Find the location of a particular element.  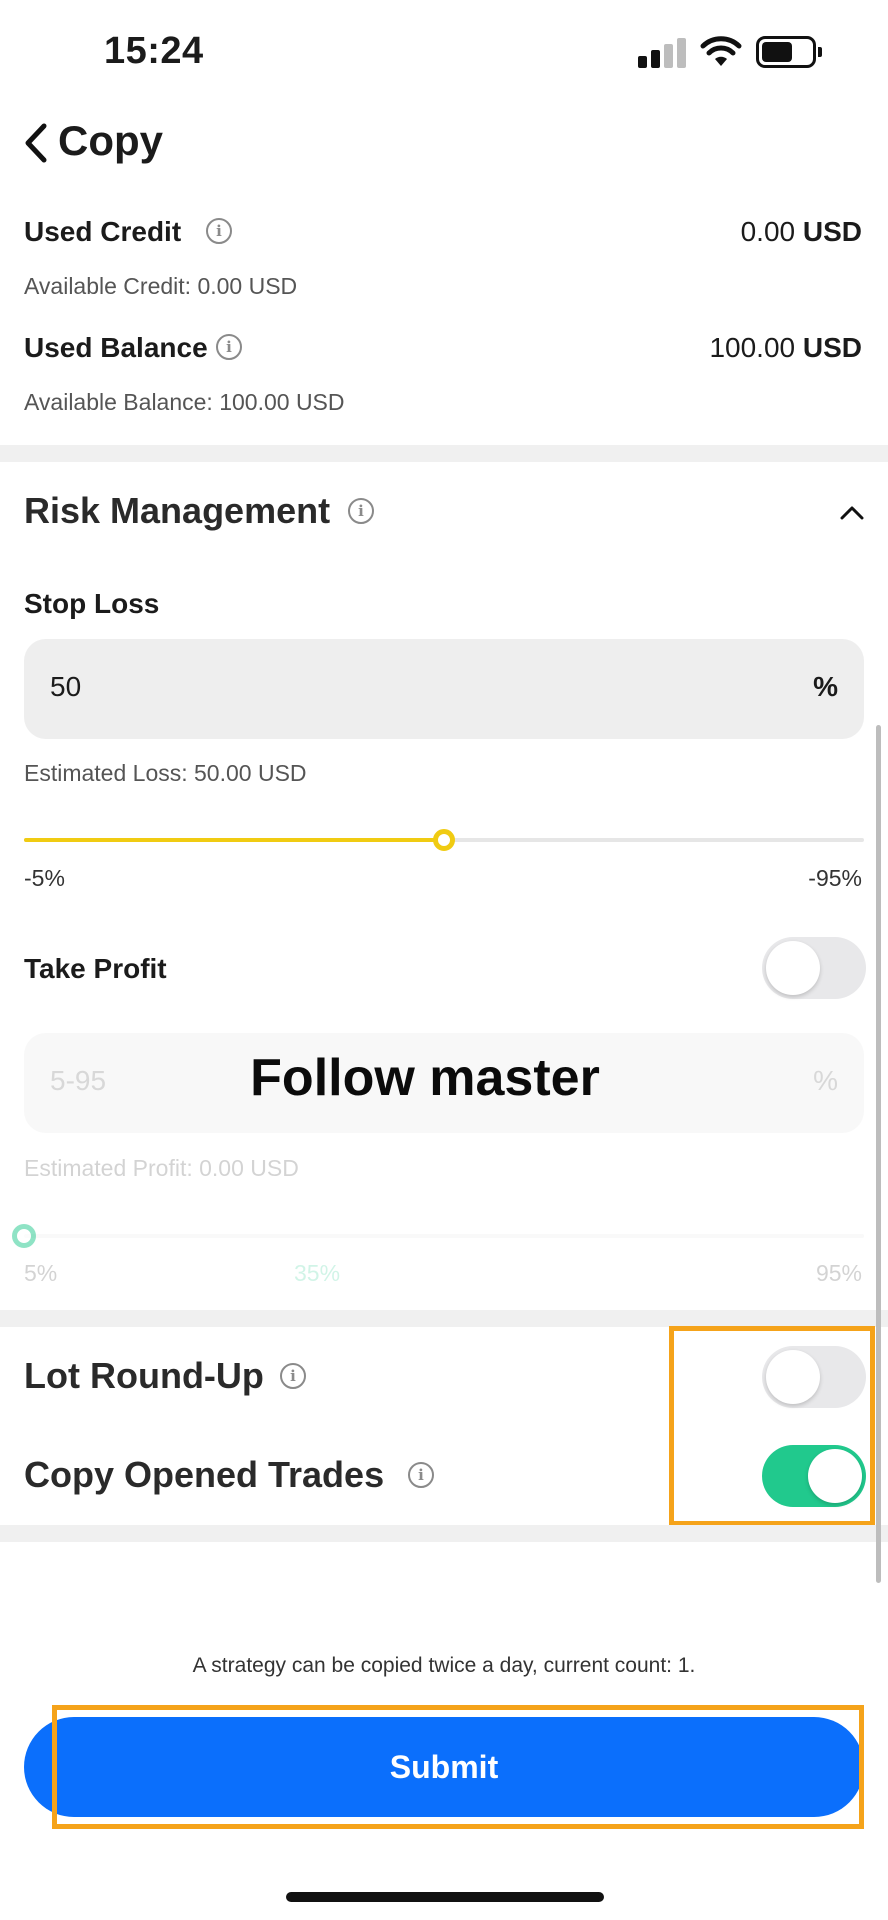

used-balance-amount: 100.00 is located at coordinates (752, 347).